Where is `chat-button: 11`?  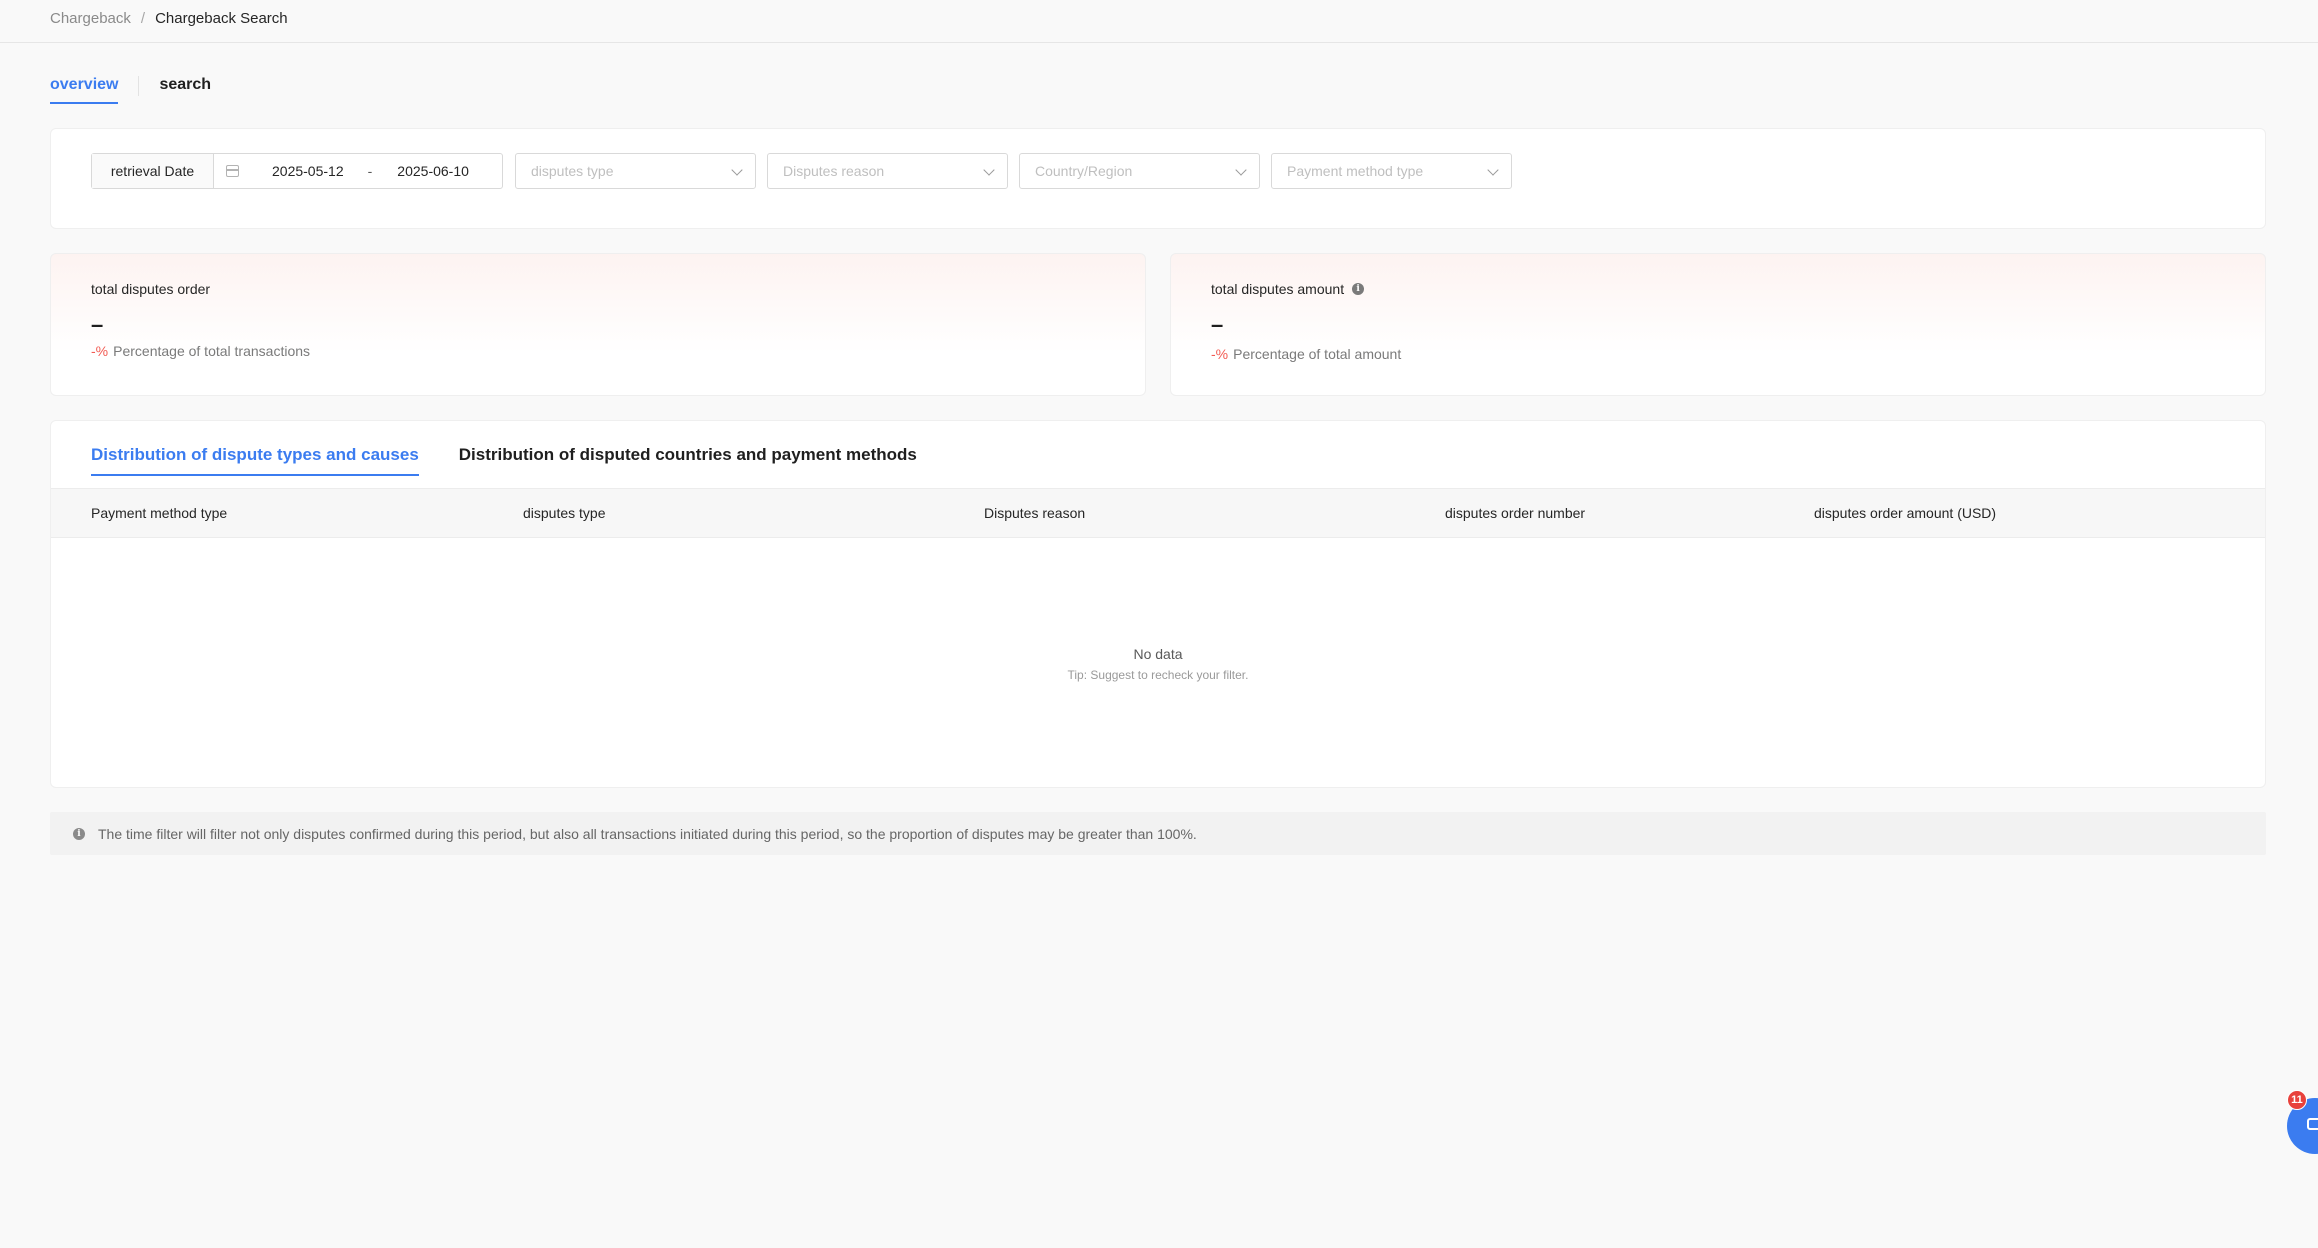
chat-button: 11 is located at coordinates (2302, 1122).